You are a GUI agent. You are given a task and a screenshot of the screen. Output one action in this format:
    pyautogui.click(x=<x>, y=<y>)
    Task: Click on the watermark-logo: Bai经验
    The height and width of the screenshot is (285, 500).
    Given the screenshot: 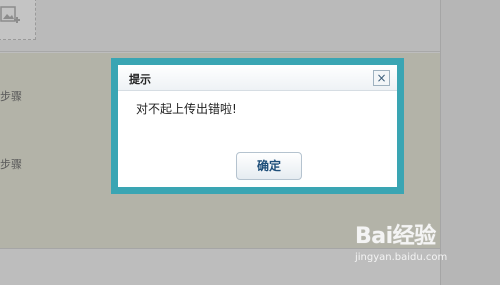 What is the action you would take?
    pyautogui.click(x=395, y=236)
    